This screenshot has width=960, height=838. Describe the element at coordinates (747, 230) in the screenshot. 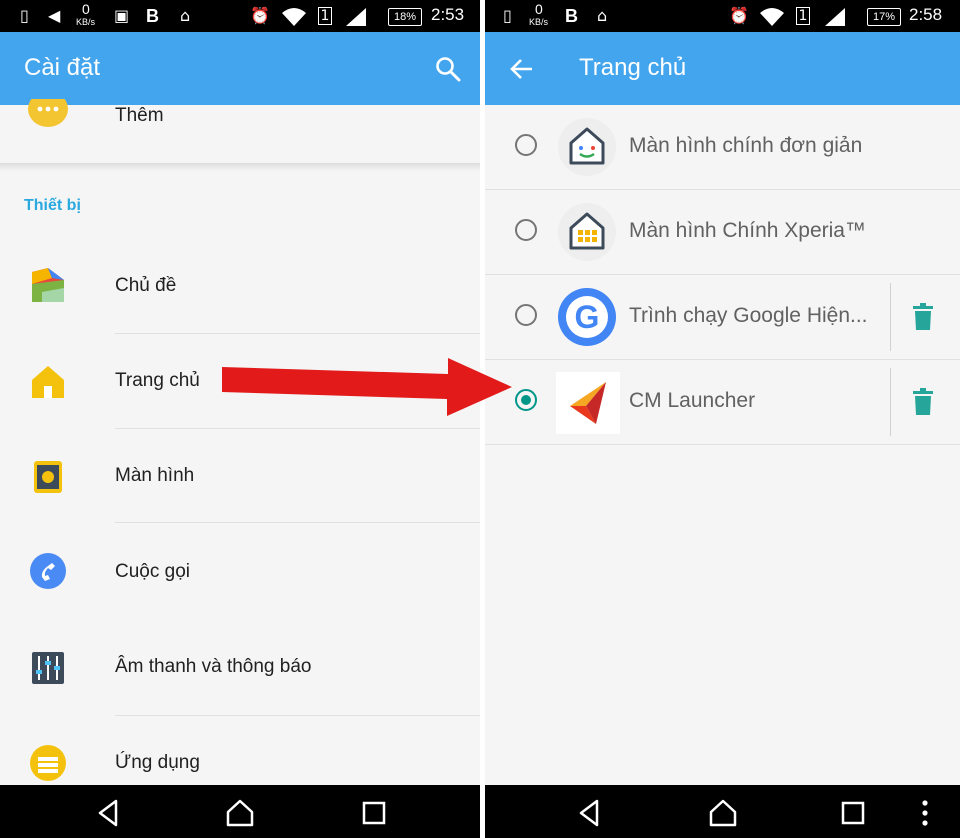

I see `launcher-label: Màn hình Chính Xperia™` at that location.